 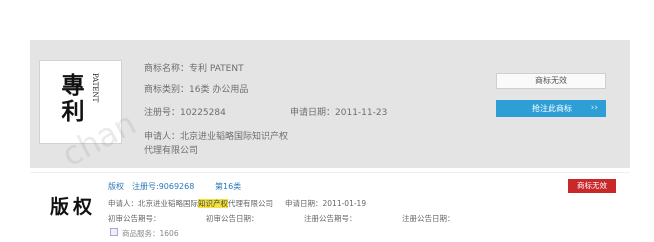 What do you see at coordinates (213, 203) in the screenshot?
I see `highlighted-search-term: 知识产权` at bounding box center [213, 203].